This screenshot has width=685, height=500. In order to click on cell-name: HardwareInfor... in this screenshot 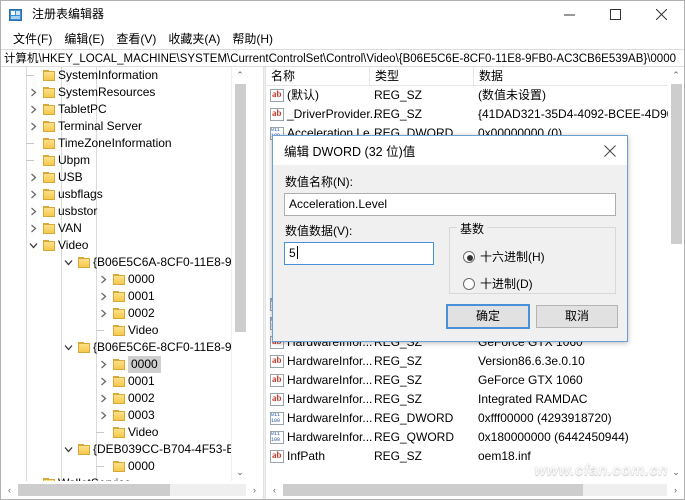, I will do `click(330, 418)`.